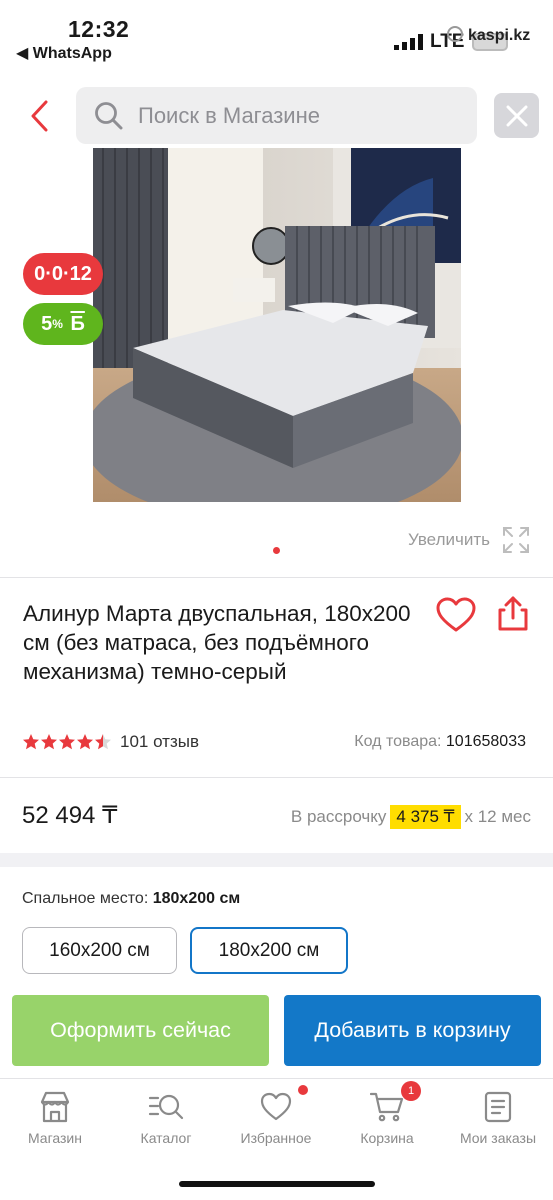 The width and height of the screenshot is (553, 1200). Describe the element at coordinates (77, 323) in the screenshot. I see `bonus-symbol: Б` at that location.